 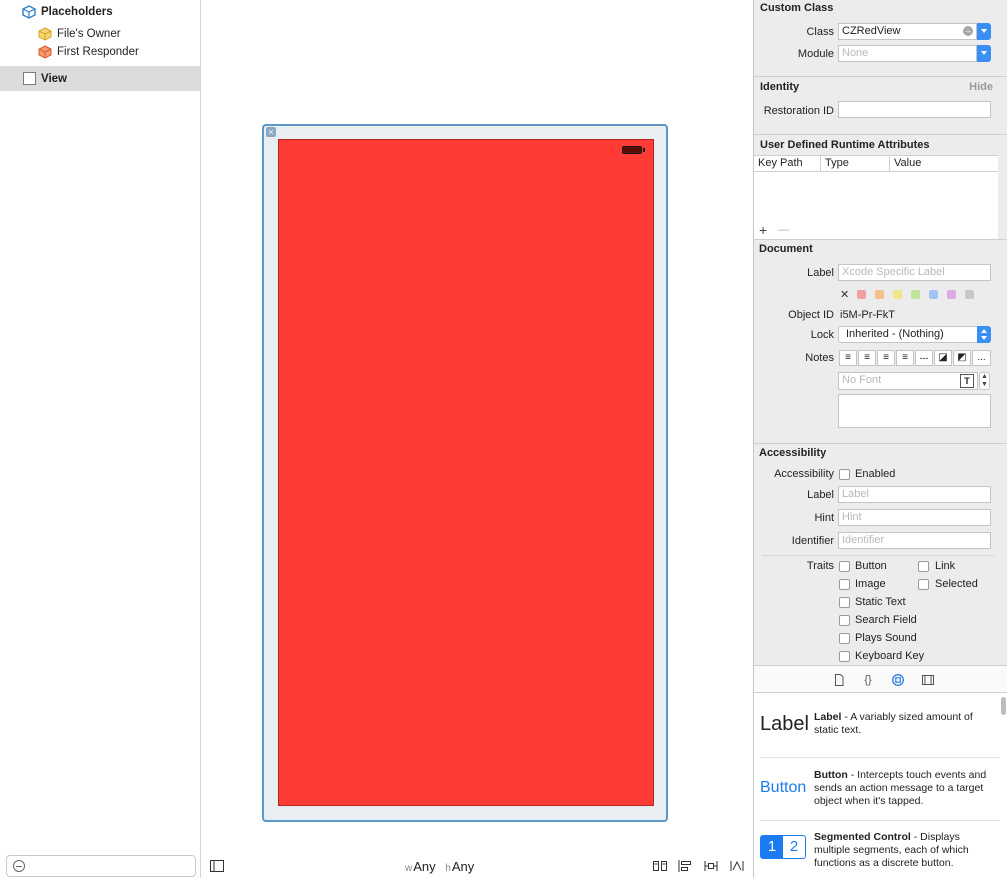 What do you see at coordinates (924, 358) in the screenshot?
I see `align-natural-icon: ---` at bounding box center [924, 358].